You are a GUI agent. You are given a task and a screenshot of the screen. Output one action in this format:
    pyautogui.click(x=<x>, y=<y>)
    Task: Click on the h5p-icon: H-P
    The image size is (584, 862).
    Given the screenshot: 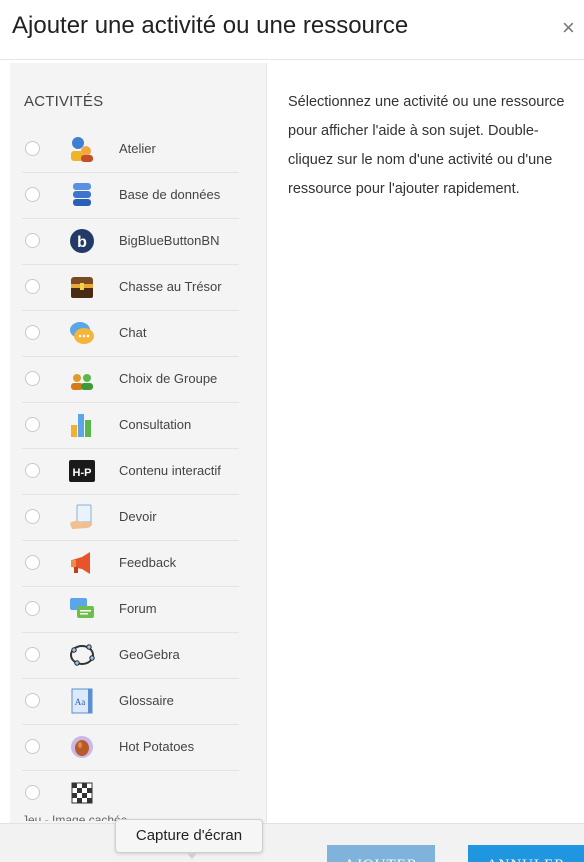 What is the action you would take?
    pyautogui.click(x=82, y=471)
    